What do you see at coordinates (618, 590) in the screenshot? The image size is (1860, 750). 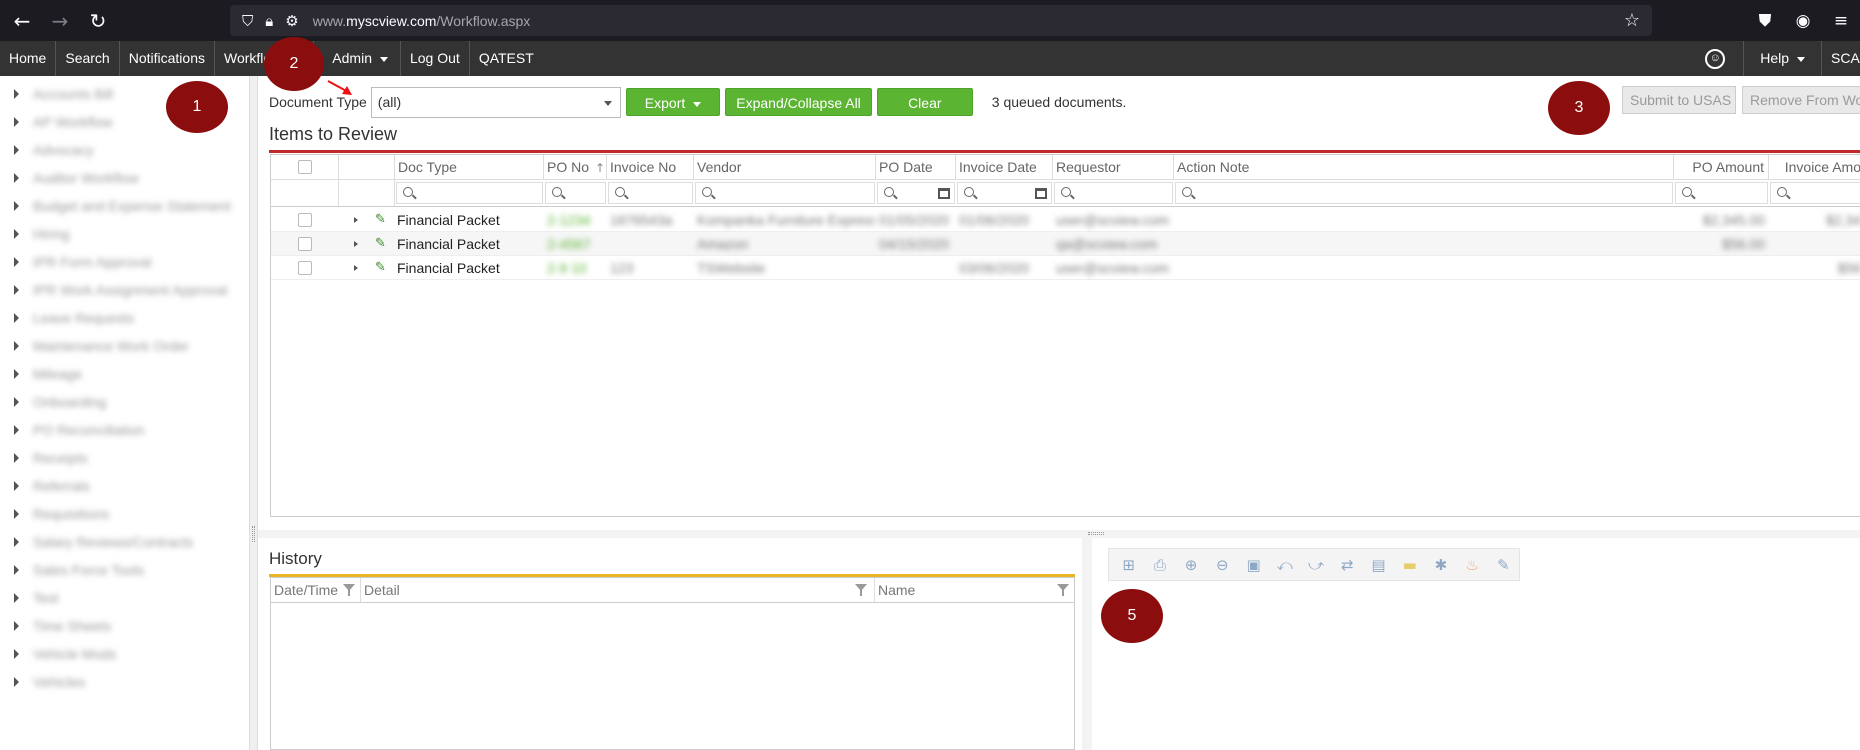 I see `col-detail: Detail` at bounding box center [618, 590].